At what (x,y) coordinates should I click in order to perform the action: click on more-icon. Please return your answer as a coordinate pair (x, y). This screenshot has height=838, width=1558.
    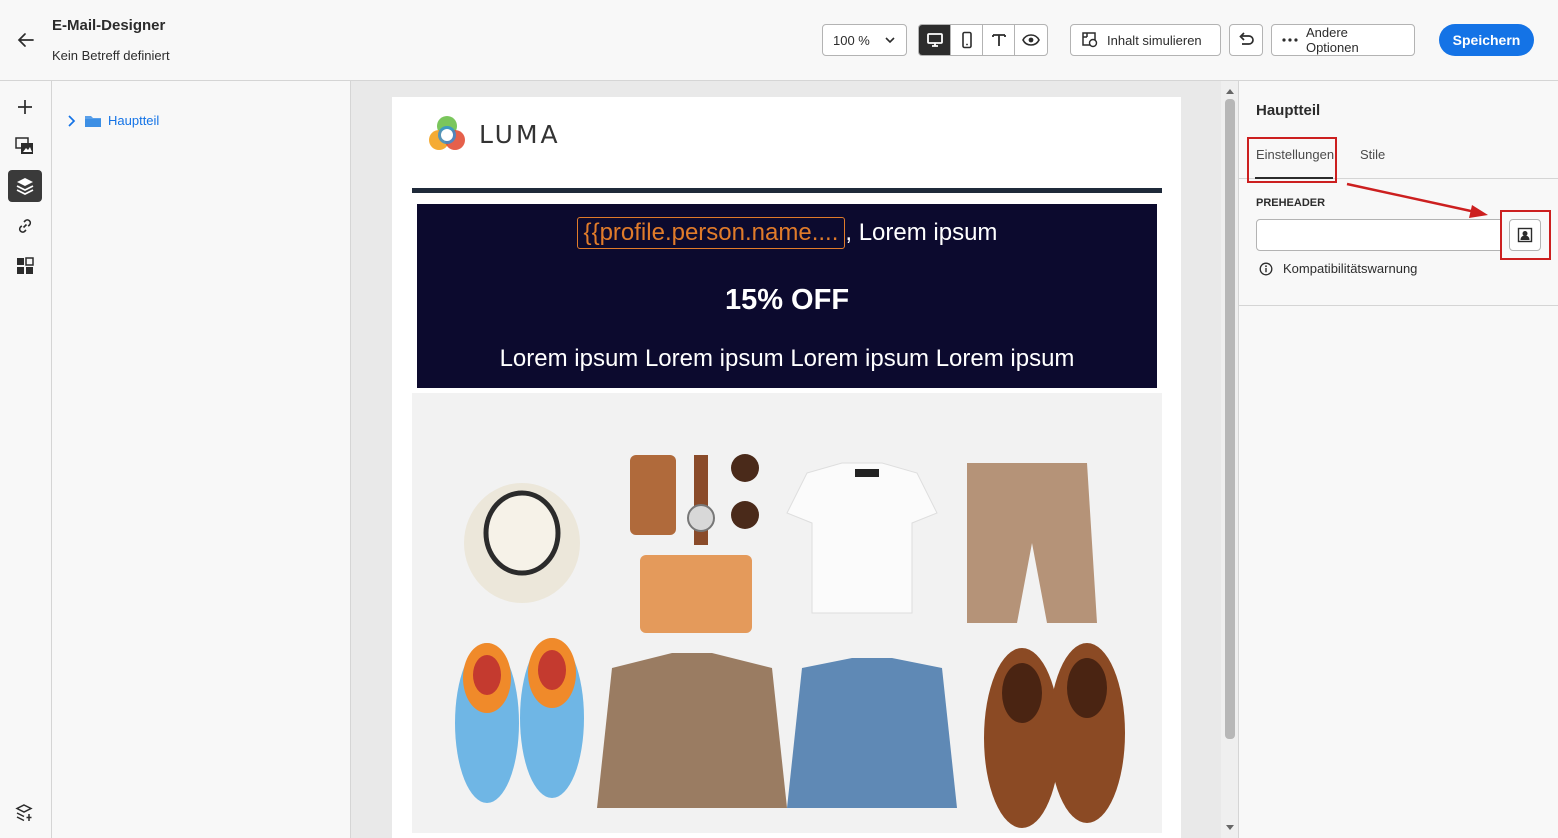
    Looking at the image, I should click on (1290, 40).